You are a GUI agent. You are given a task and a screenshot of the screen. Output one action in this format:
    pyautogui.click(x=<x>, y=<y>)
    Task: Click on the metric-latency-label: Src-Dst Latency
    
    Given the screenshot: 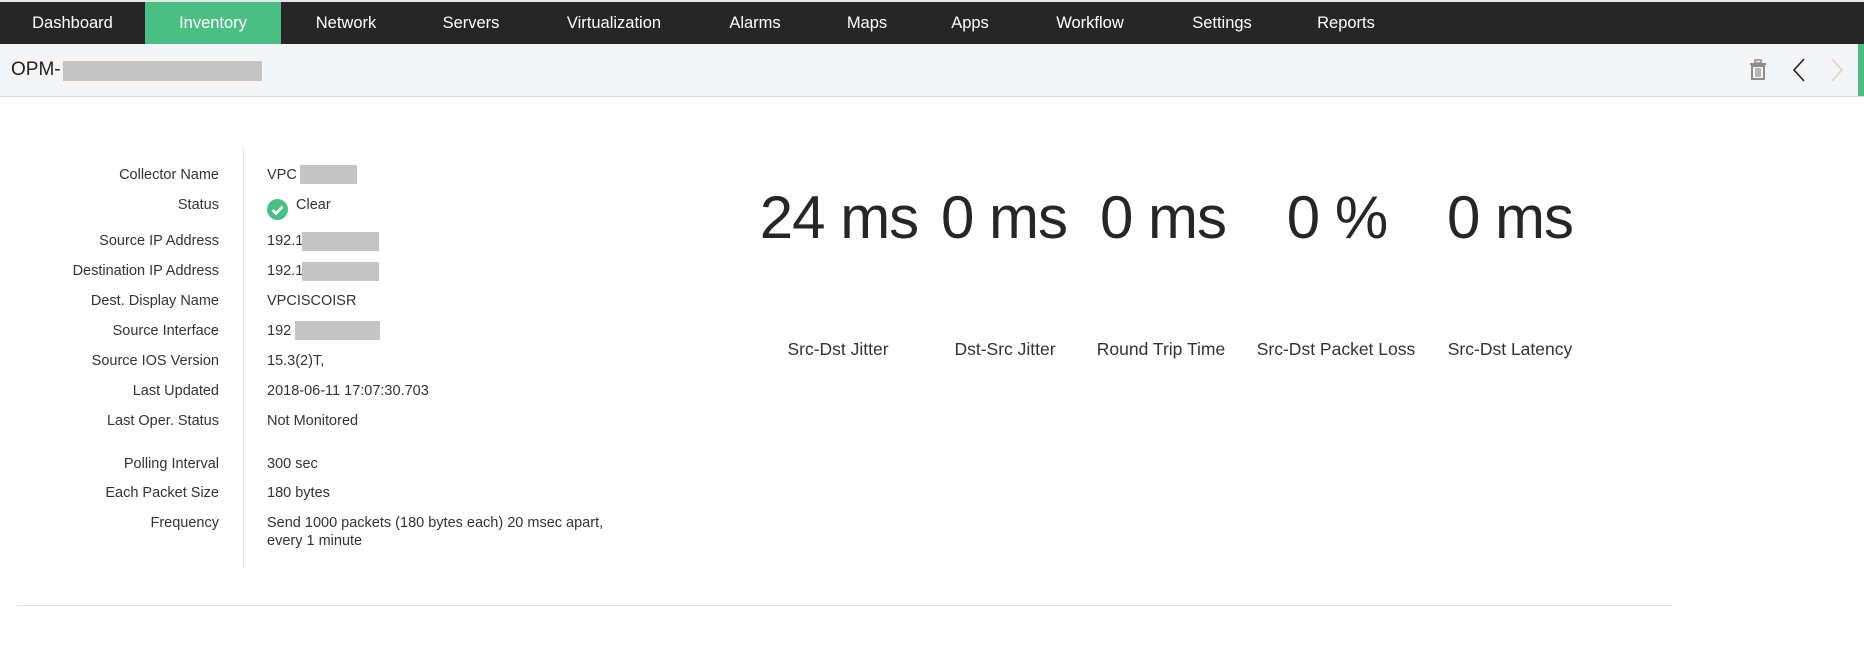 What is the action you would take?
    pyautogui.click(x=1510, y=349)
    